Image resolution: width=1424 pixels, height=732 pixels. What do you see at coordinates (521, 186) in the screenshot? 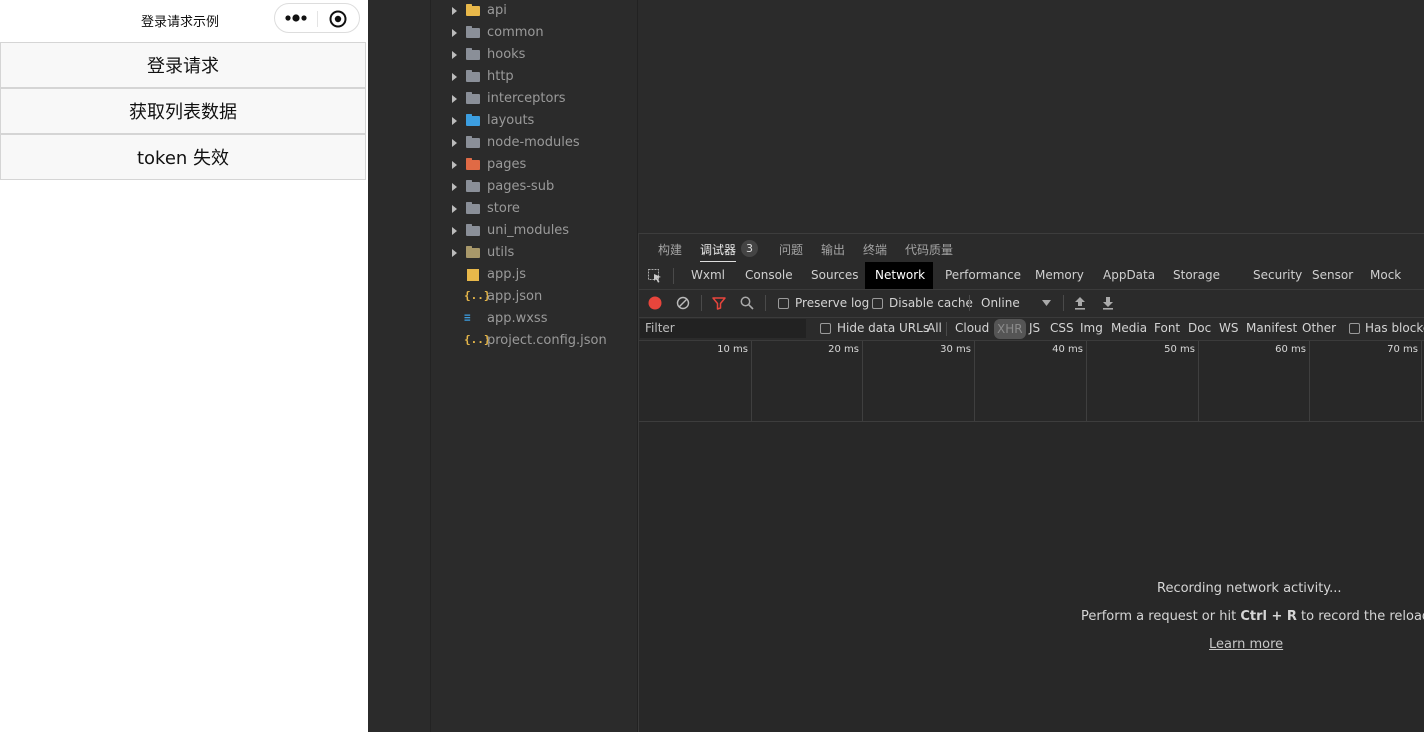
I see `tree-item-label: pages-sub` at bounding box center [521, 186].